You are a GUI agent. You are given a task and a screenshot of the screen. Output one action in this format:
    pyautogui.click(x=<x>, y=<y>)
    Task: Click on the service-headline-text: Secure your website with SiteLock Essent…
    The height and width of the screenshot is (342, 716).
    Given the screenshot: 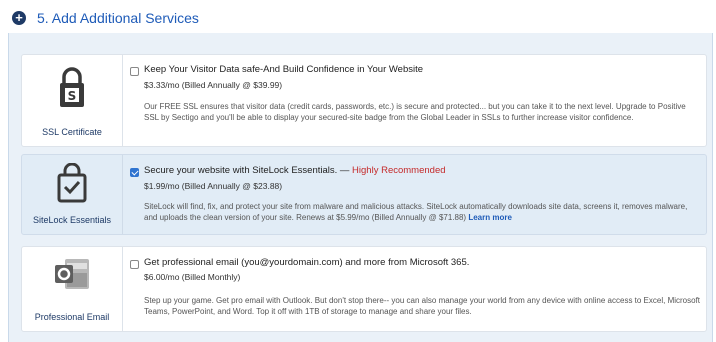 What is the action you would take?
    pyautogui.click(x=248, y=170)
    